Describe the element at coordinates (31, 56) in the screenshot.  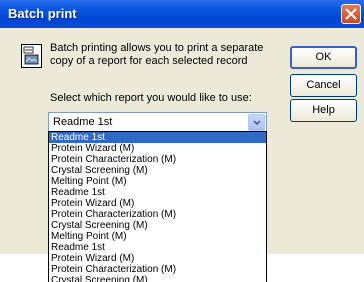
I see `document-icon` at that location.